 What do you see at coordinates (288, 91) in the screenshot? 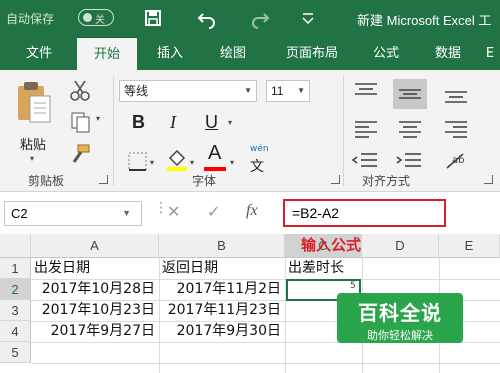
I see `font-size-select: 11 ▼` at bounding box center [288, 91].